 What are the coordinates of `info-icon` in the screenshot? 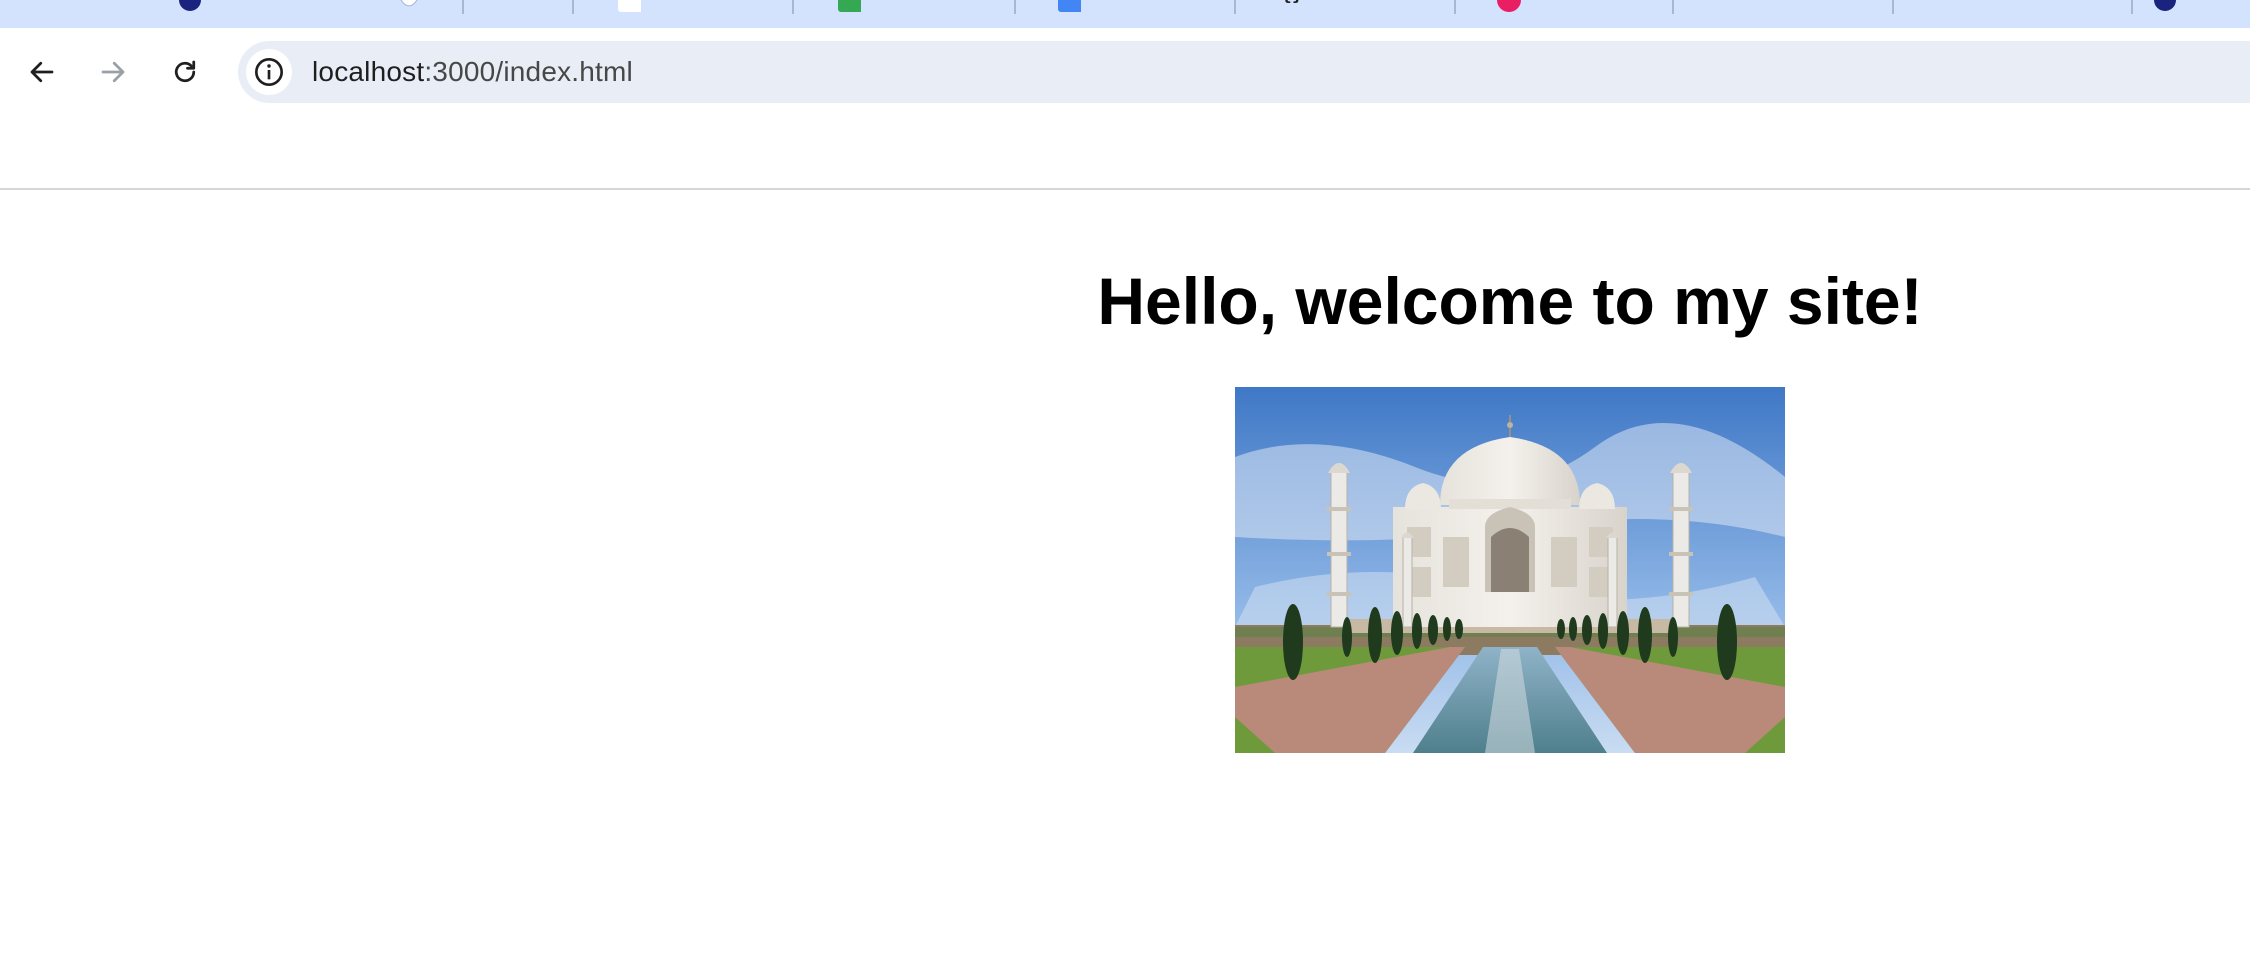 It's located at (269, 72).